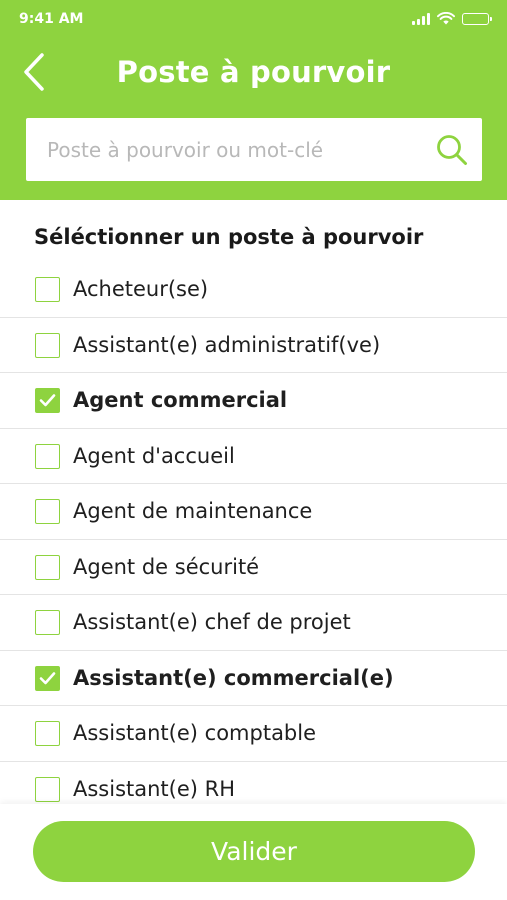  Describe the element at coordinates (253, 783) in the screenshot. I see `list-item: Assistant(e) RH` at that location.